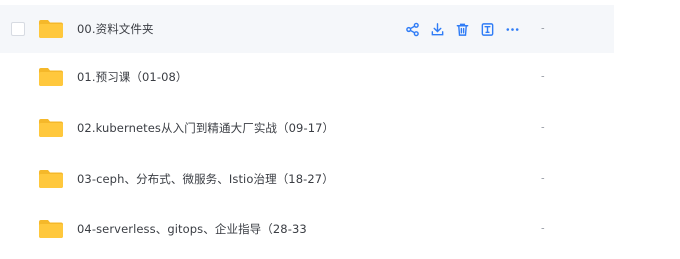  Describe the element at coordinates (462, 29) in the screenshot. I see `delete-icon` at that location.